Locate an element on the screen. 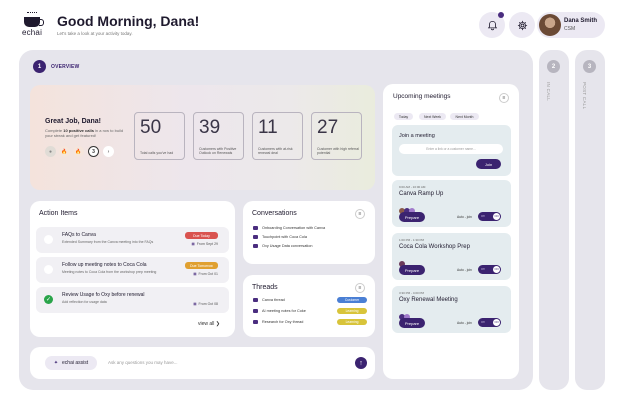  send-button: ↑ is located at coordinates (361, 363).